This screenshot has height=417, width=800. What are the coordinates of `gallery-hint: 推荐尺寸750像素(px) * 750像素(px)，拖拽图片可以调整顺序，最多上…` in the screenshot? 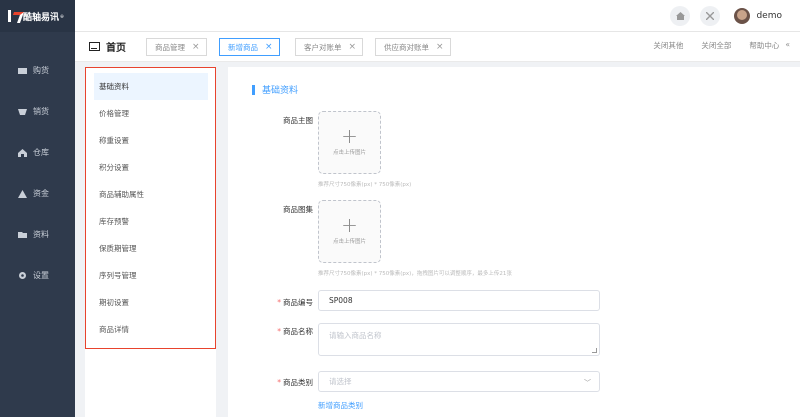 It's located at (415, 274).